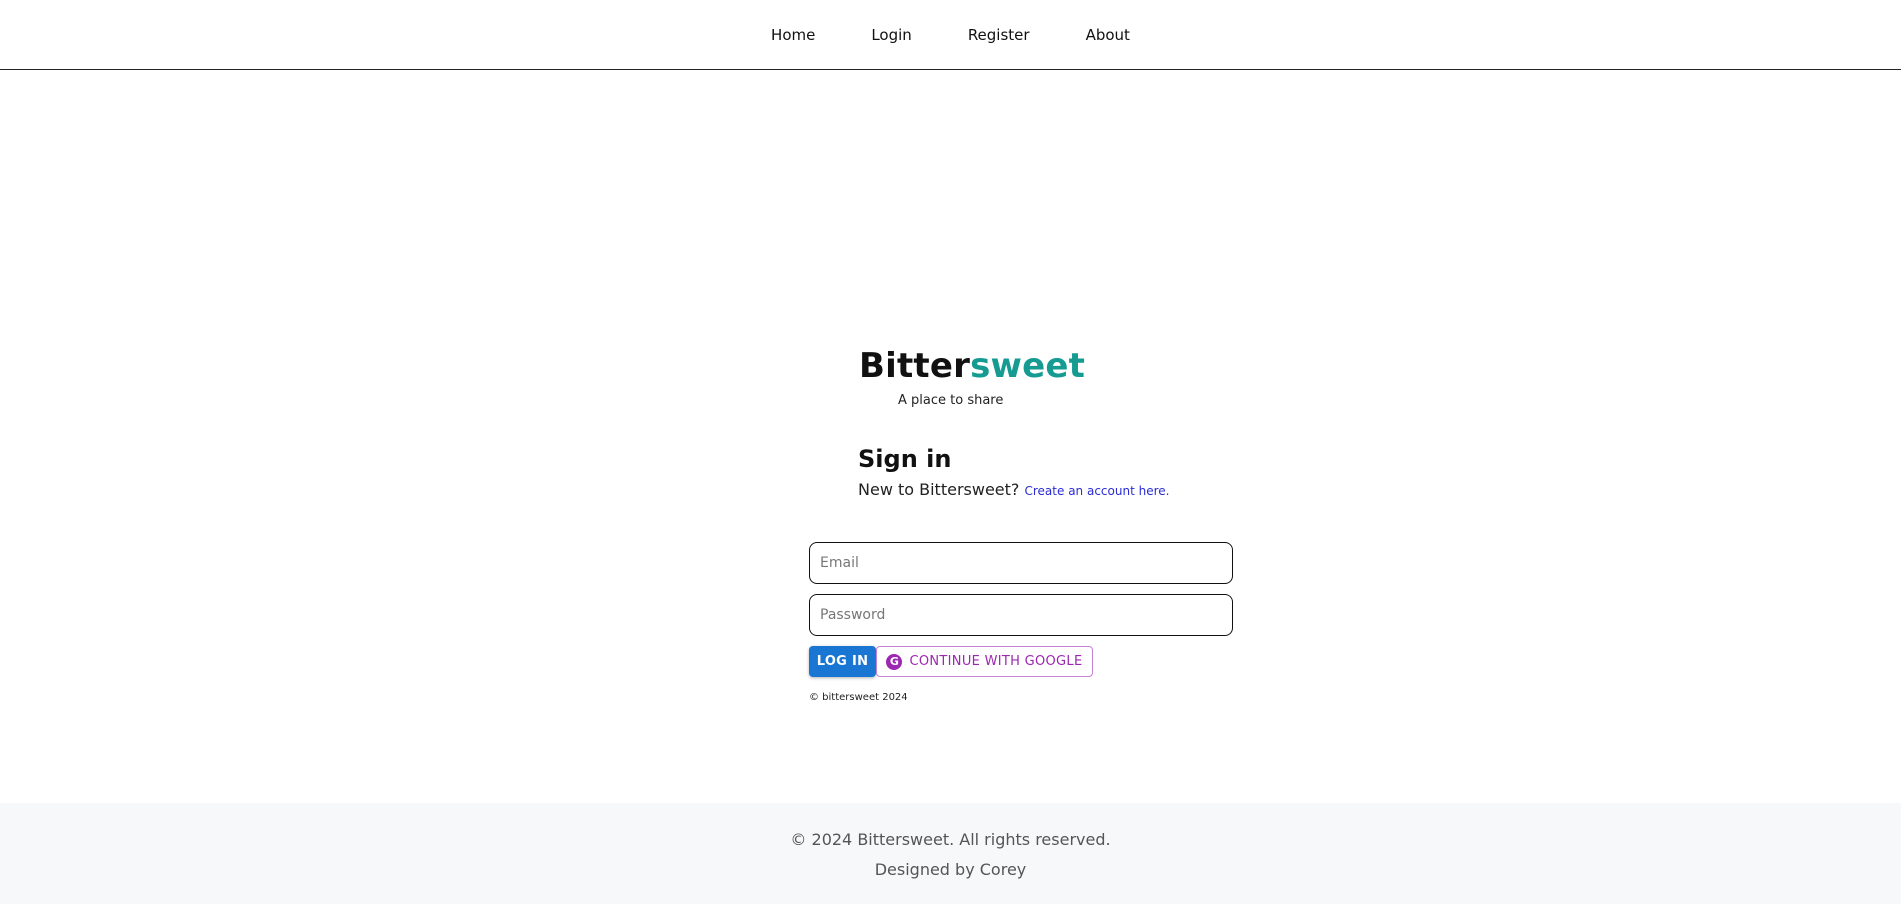  What do you see at coordinates (950, 839) in the screenshot?
I see `footer-copyright: © 2024 Bittersweet. All rights reserved.` at bounding box center [950, 839].